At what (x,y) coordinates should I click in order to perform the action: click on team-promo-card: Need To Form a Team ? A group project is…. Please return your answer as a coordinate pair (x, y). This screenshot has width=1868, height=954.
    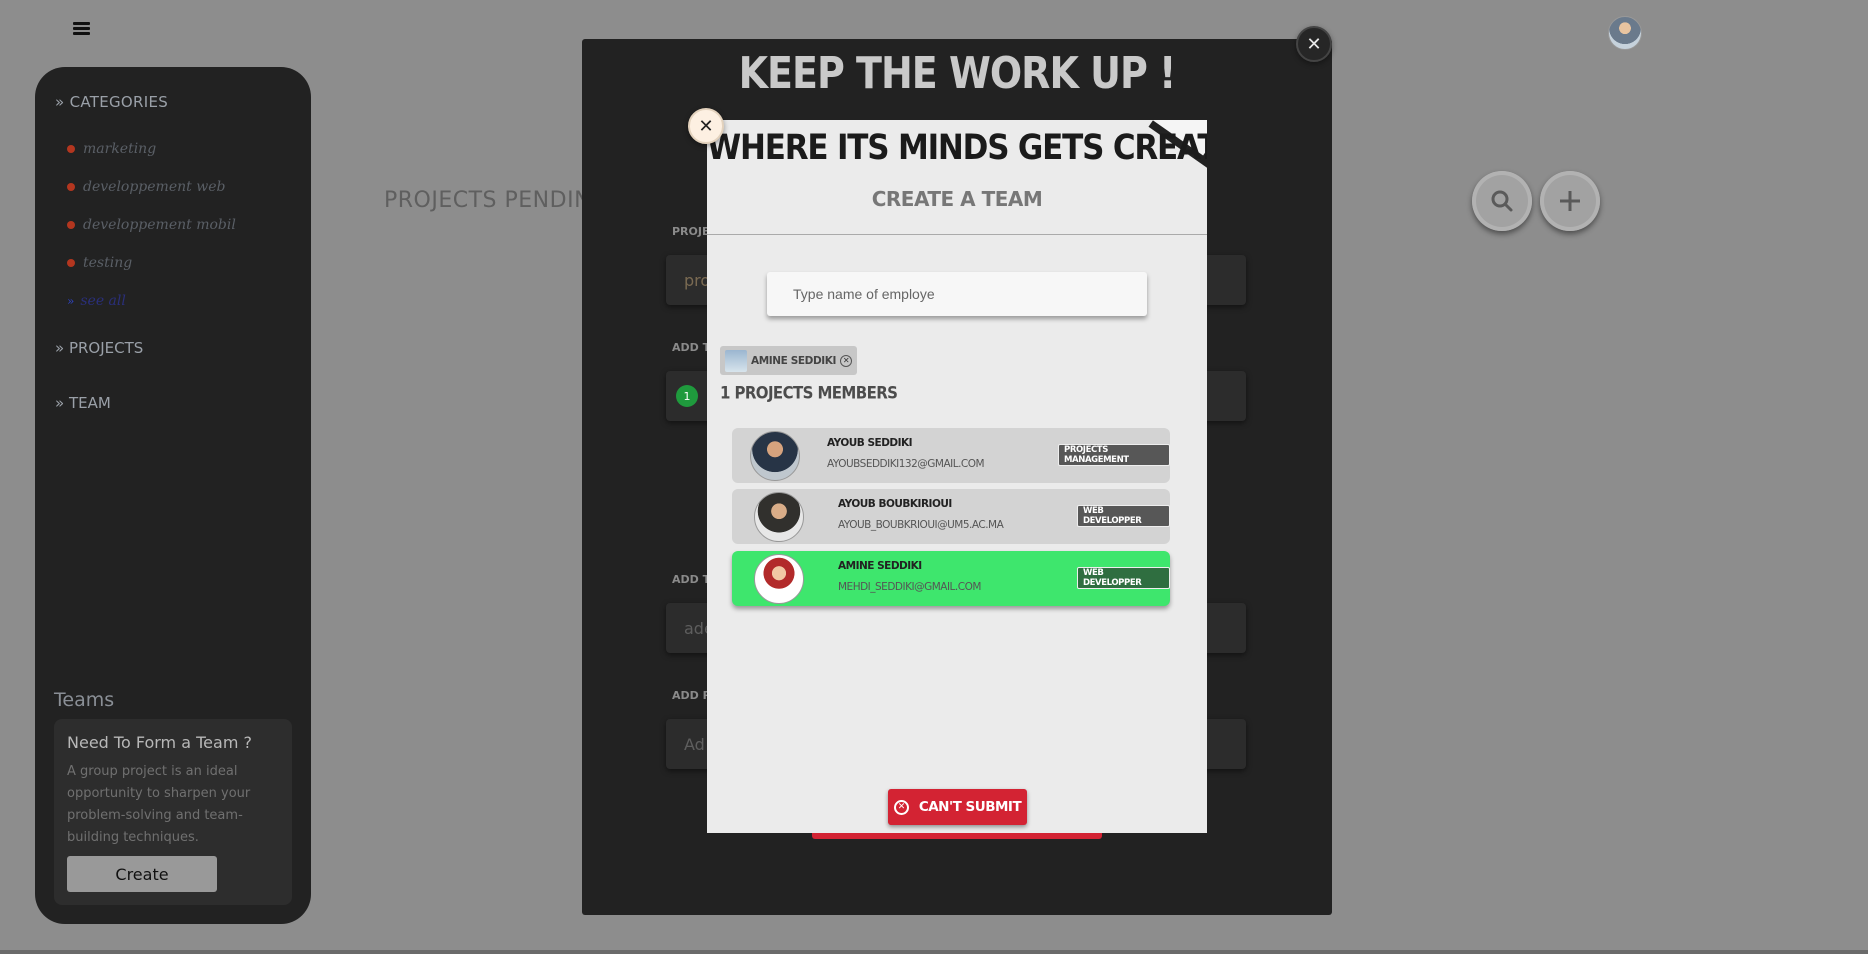
    Looking at the image, I should click on (173, 812).